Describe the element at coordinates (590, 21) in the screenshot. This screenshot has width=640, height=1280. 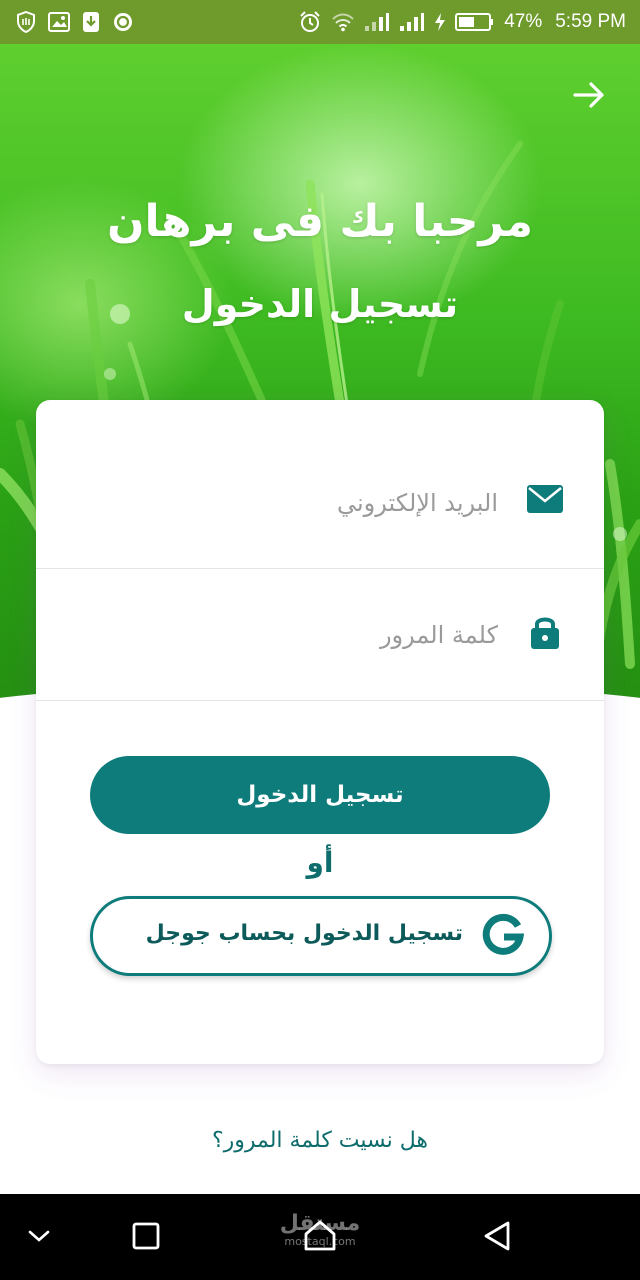
I see `clock-time: 5:59 PM` at that location.